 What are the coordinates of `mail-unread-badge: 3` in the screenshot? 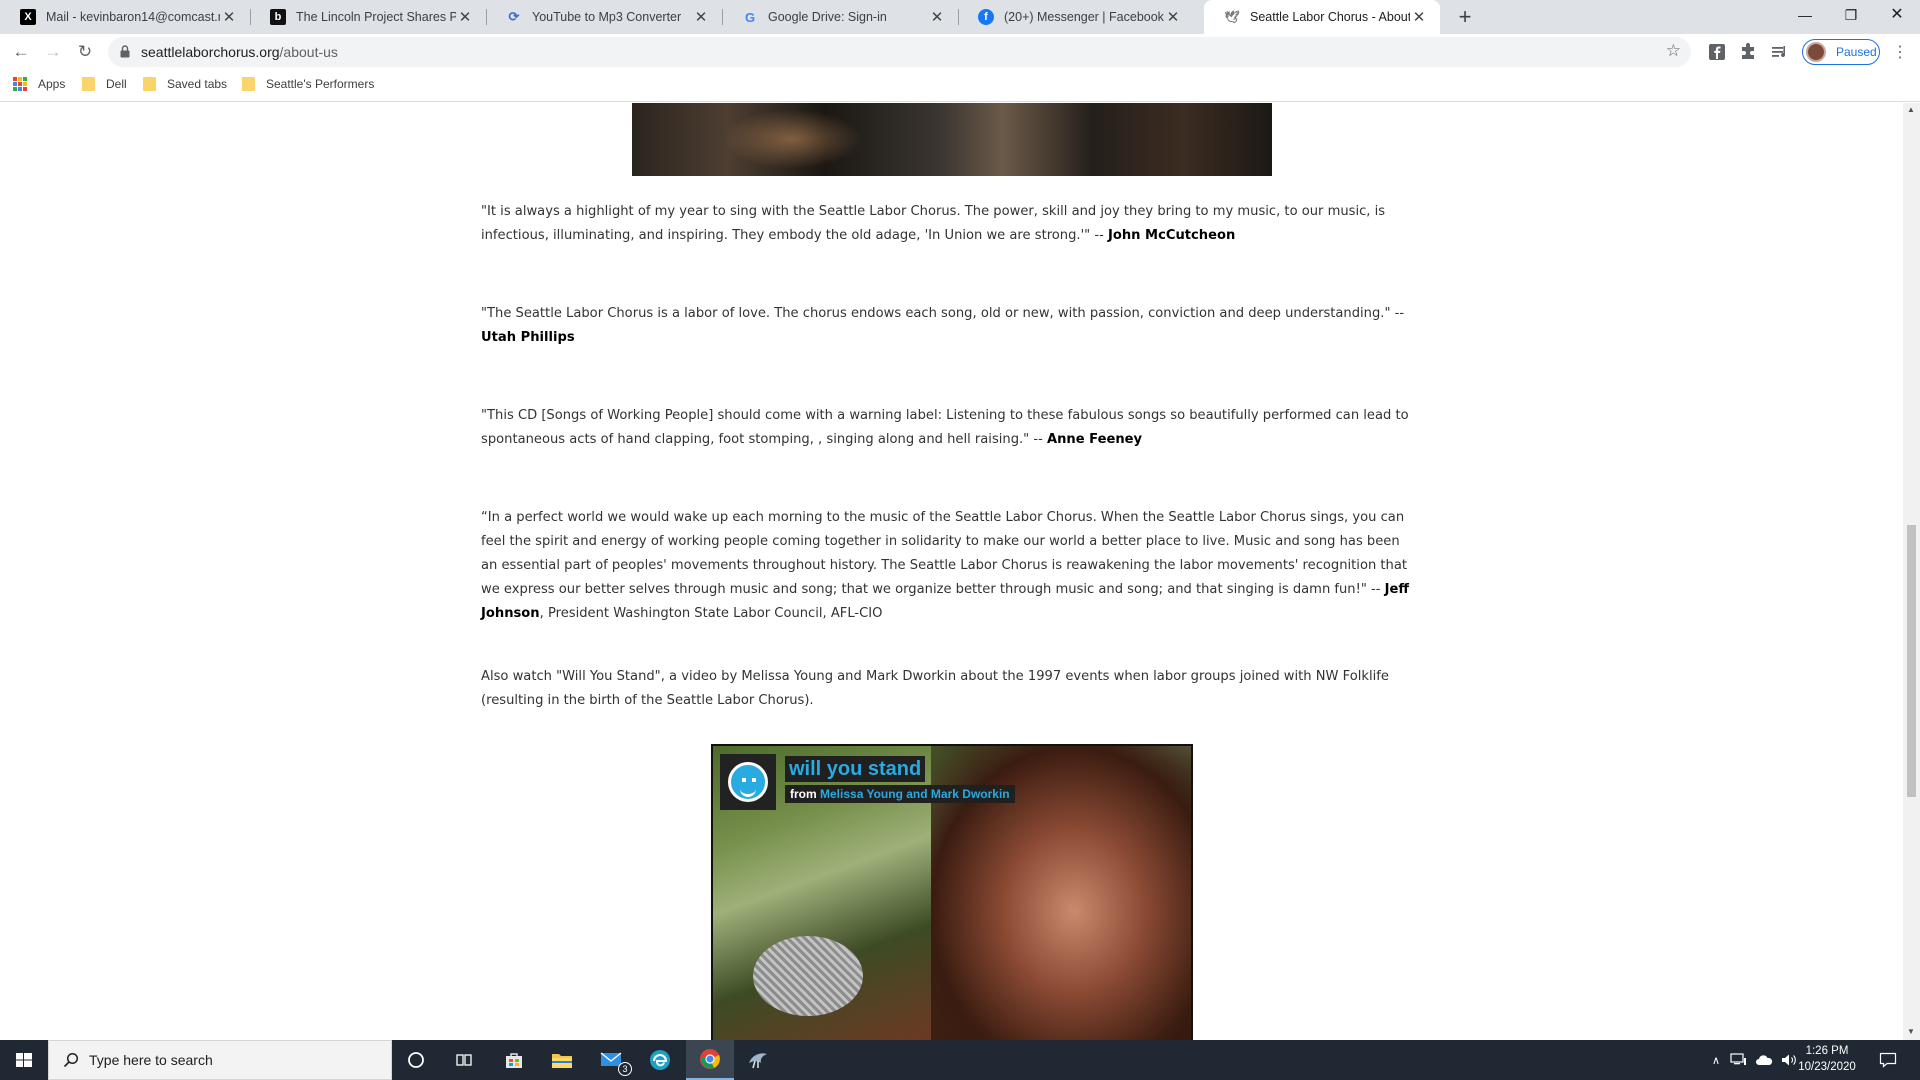 It's located at (625, 1069).